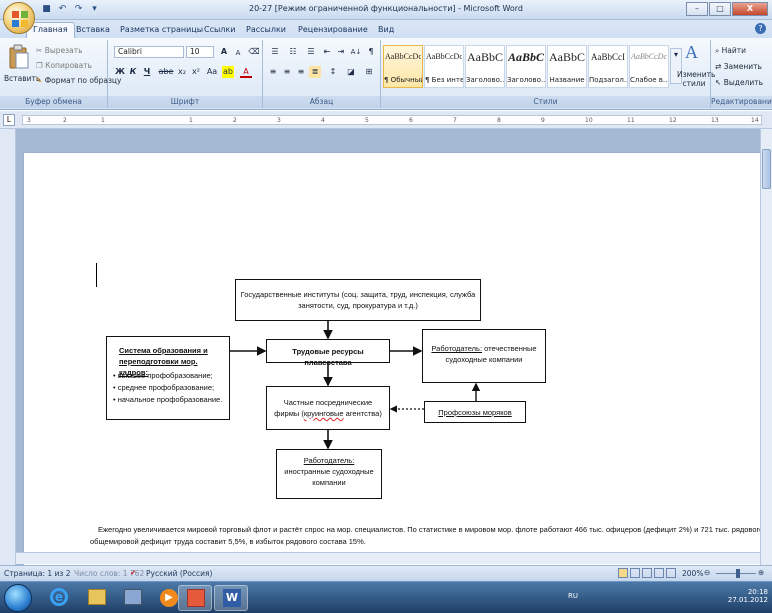  I want to click on zoom-in-icon: ⊕, so click(761, 572).